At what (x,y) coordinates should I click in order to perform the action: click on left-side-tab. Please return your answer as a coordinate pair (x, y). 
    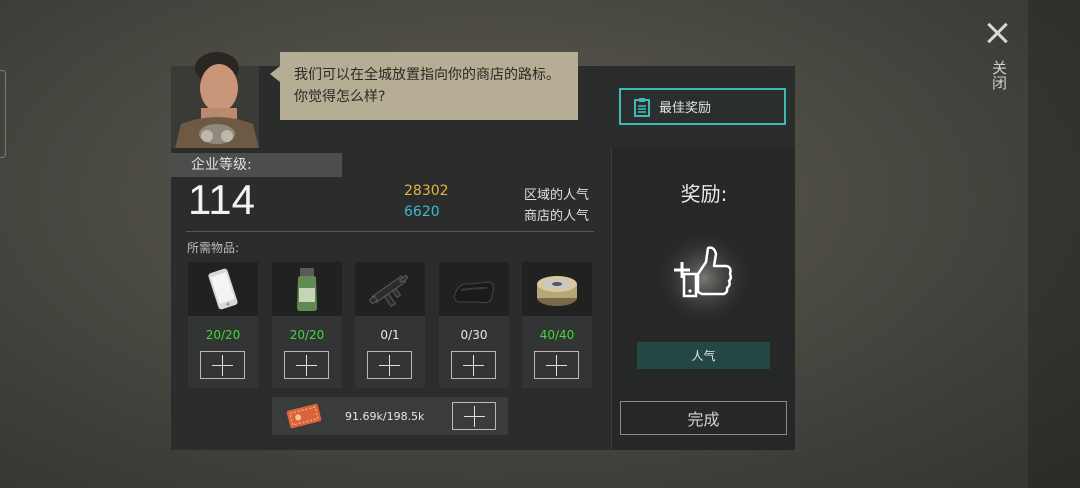
    Looking at the image, I should click on (3, 114).